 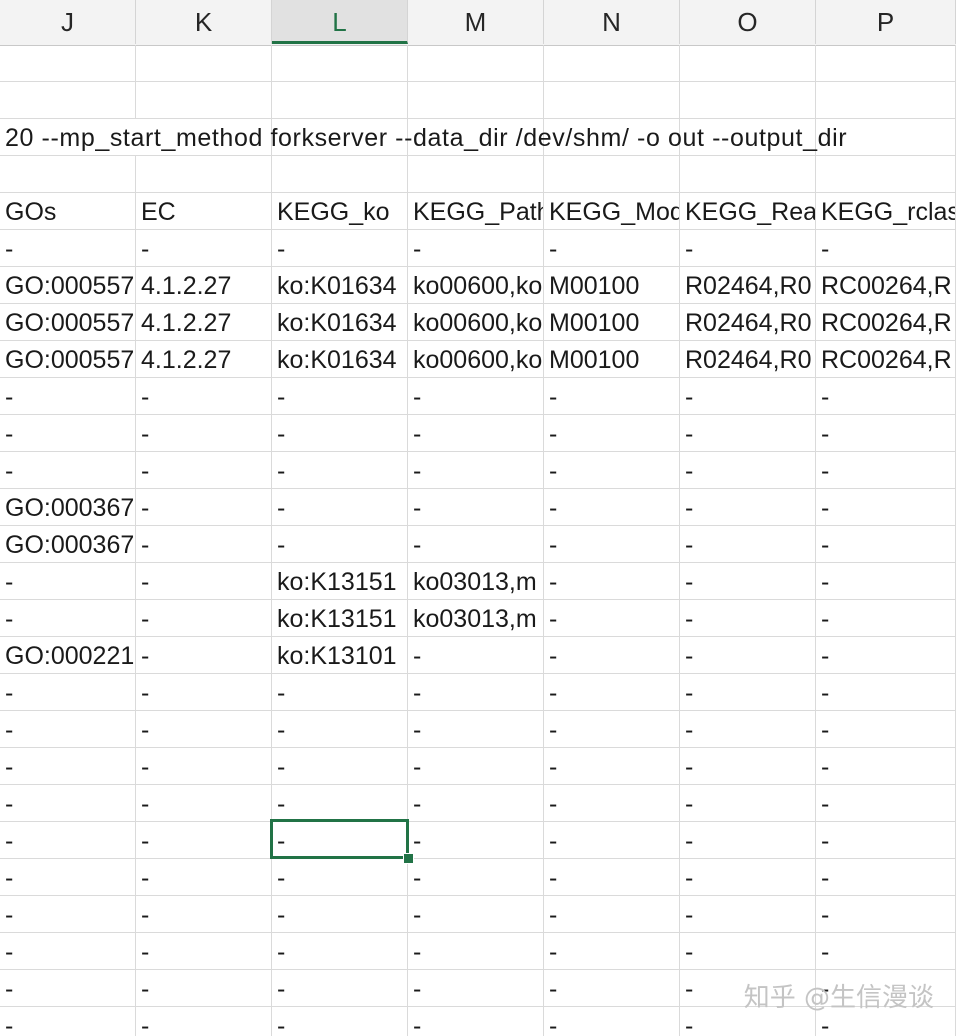 What do you see at coordinates (68, 544) in the screenshot?
I see `cell: GO:000367` at bounding box center [68, 544].